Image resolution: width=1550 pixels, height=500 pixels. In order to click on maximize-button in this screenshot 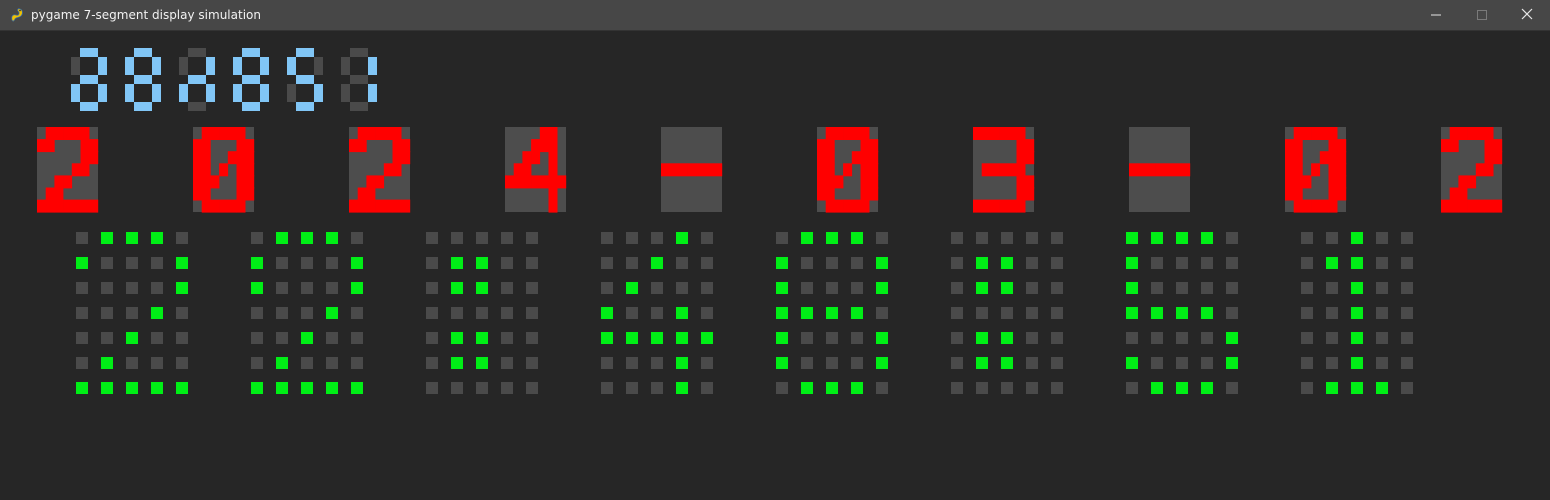, I will do `click(1482, 15)`.